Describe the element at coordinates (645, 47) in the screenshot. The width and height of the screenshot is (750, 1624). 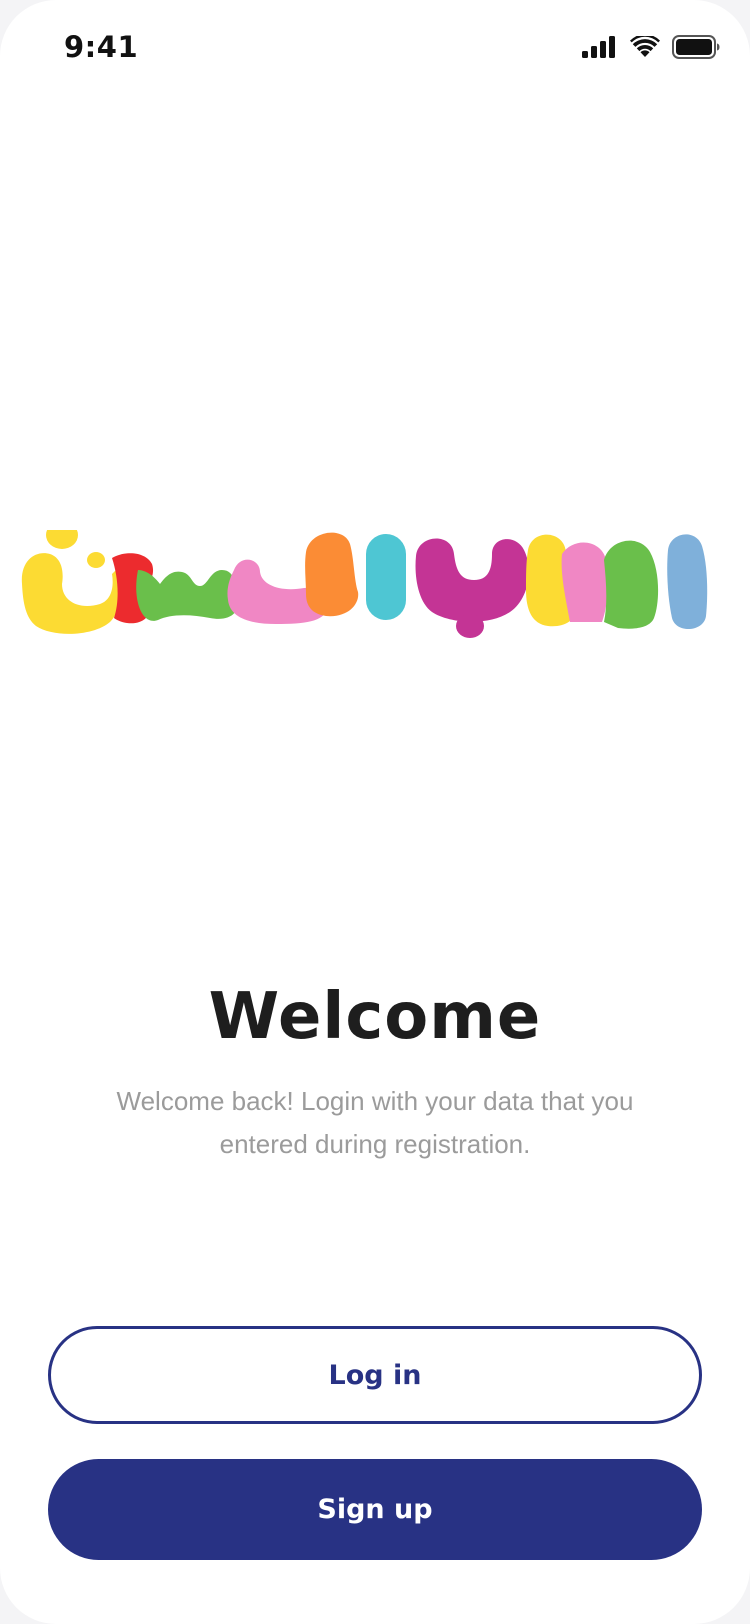
I see `wifi-icon` at that location.